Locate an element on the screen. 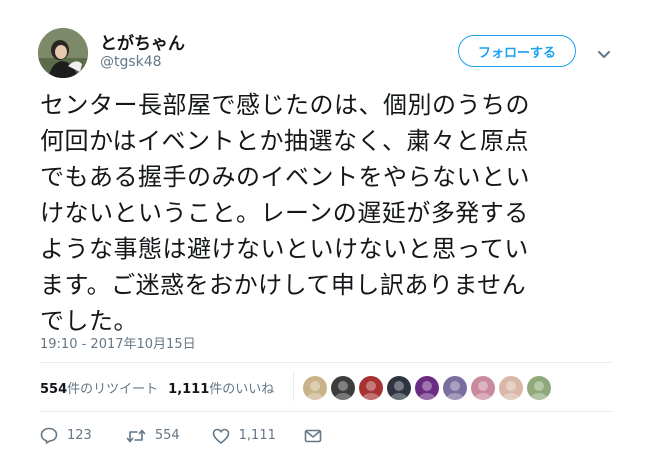 This screenshot has width=650, height=476. reply-button: 123 is located at coordinates (66, 435).